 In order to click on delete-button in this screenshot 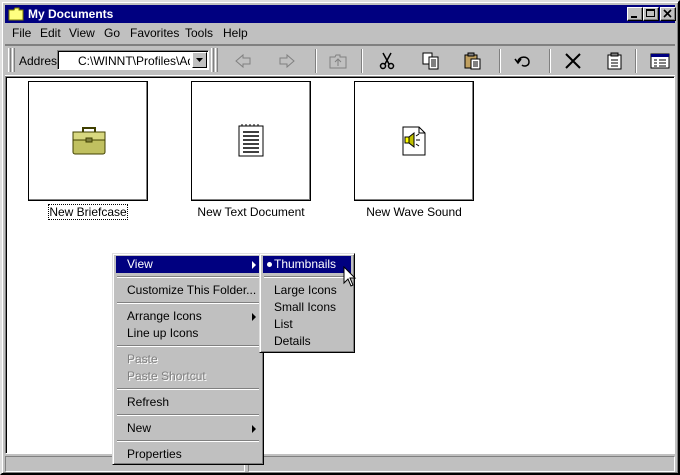, I will do `click(573, 61)`.